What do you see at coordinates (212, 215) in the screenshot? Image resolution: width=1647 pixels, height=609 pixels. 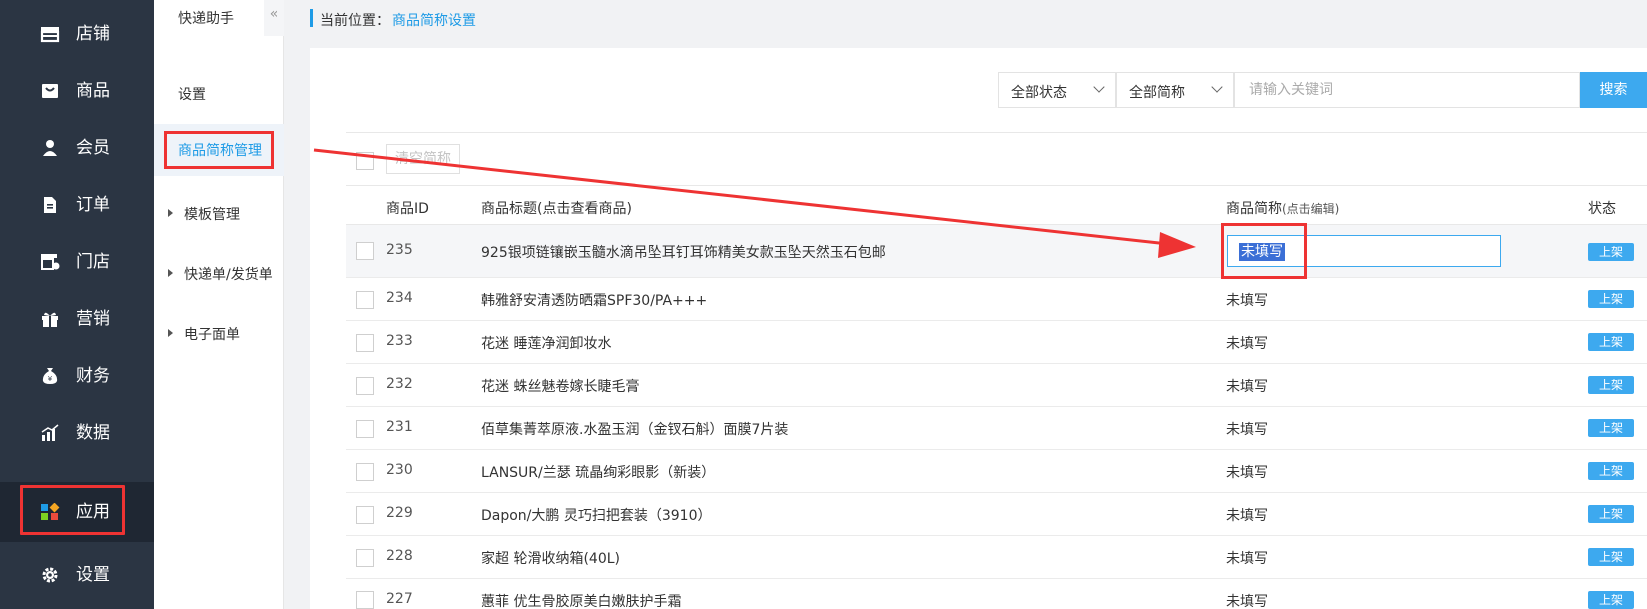 I see `sidebar-item-label: 模板管理` at bounding box center [212, 215].